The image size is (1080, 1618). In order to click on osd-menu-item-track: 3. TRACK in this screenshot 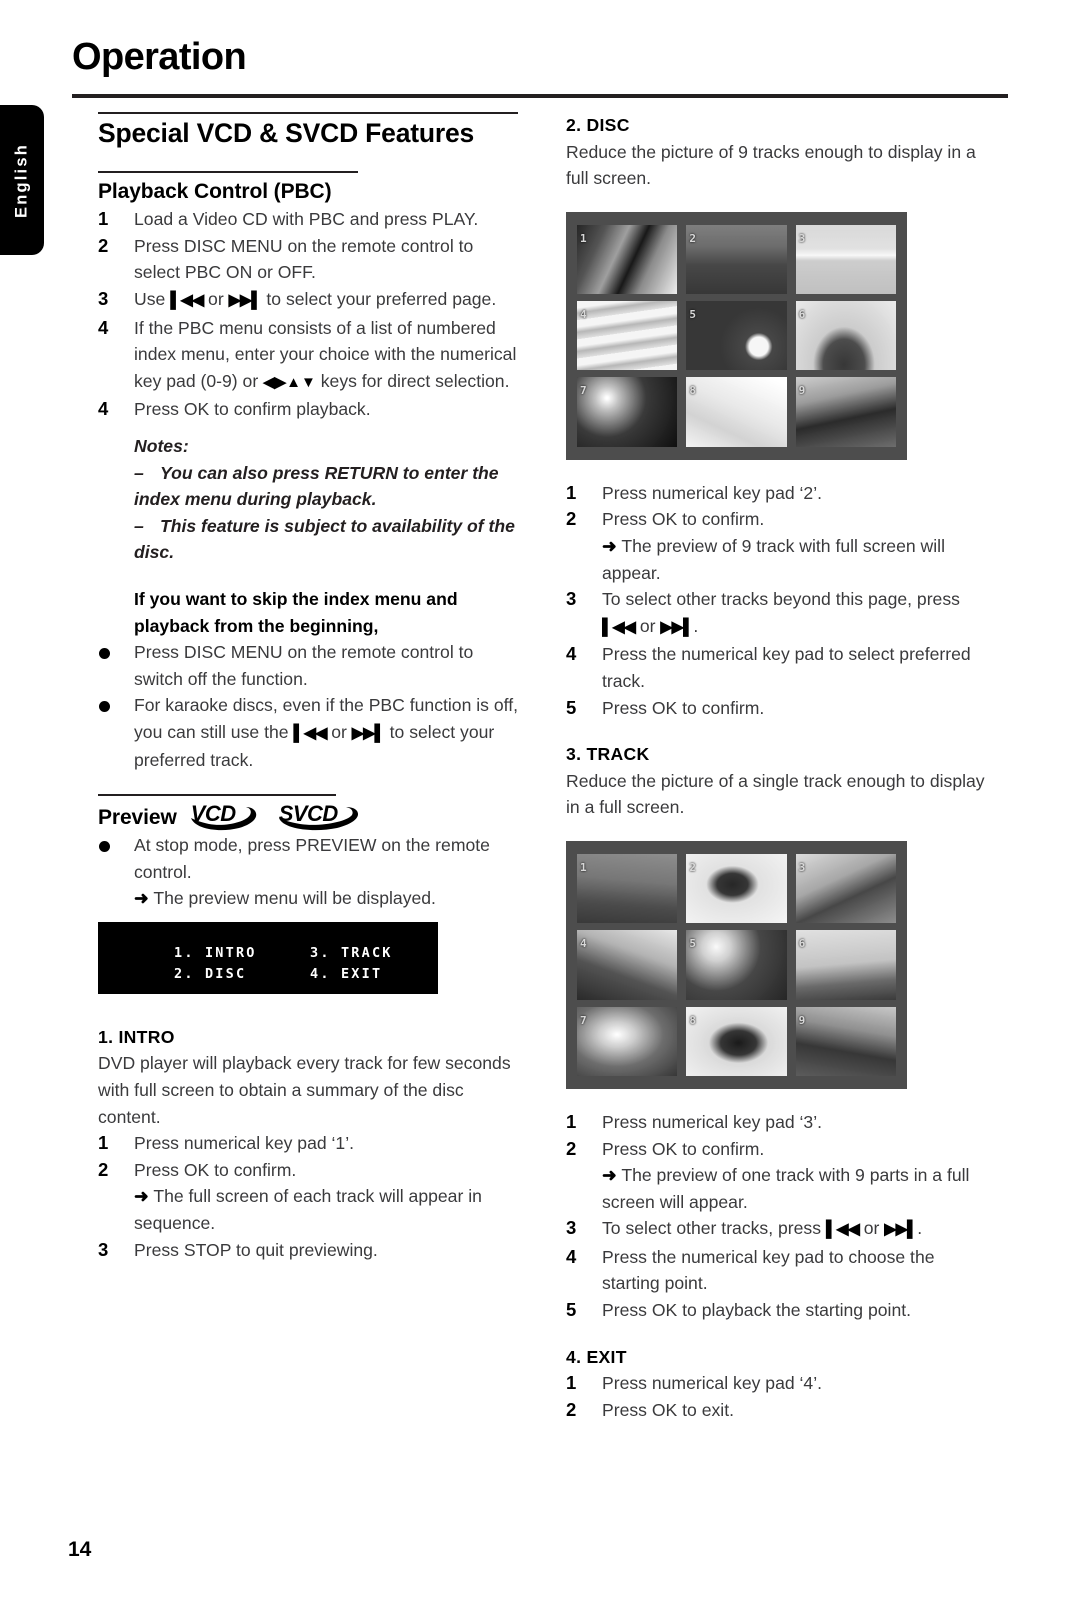, I will do `click(351, 952)`.